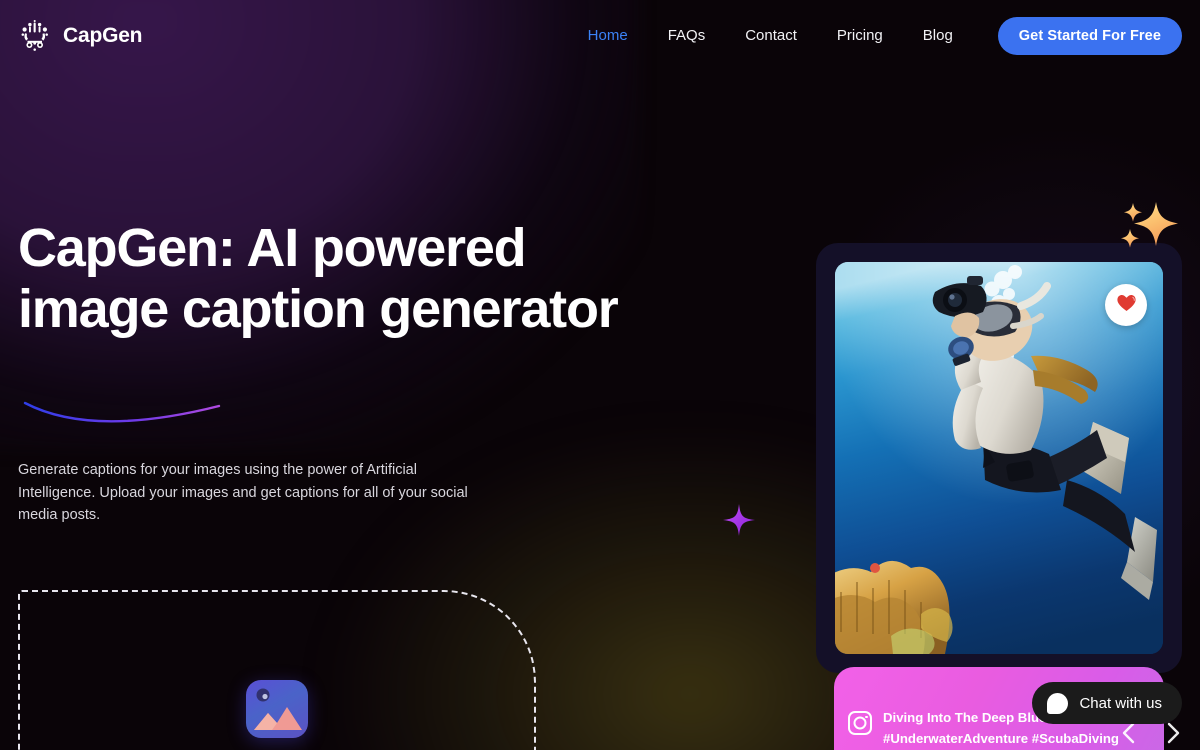 This screenshot has width=1200, height=750. I want to click on title-underline, so click(122, 412).